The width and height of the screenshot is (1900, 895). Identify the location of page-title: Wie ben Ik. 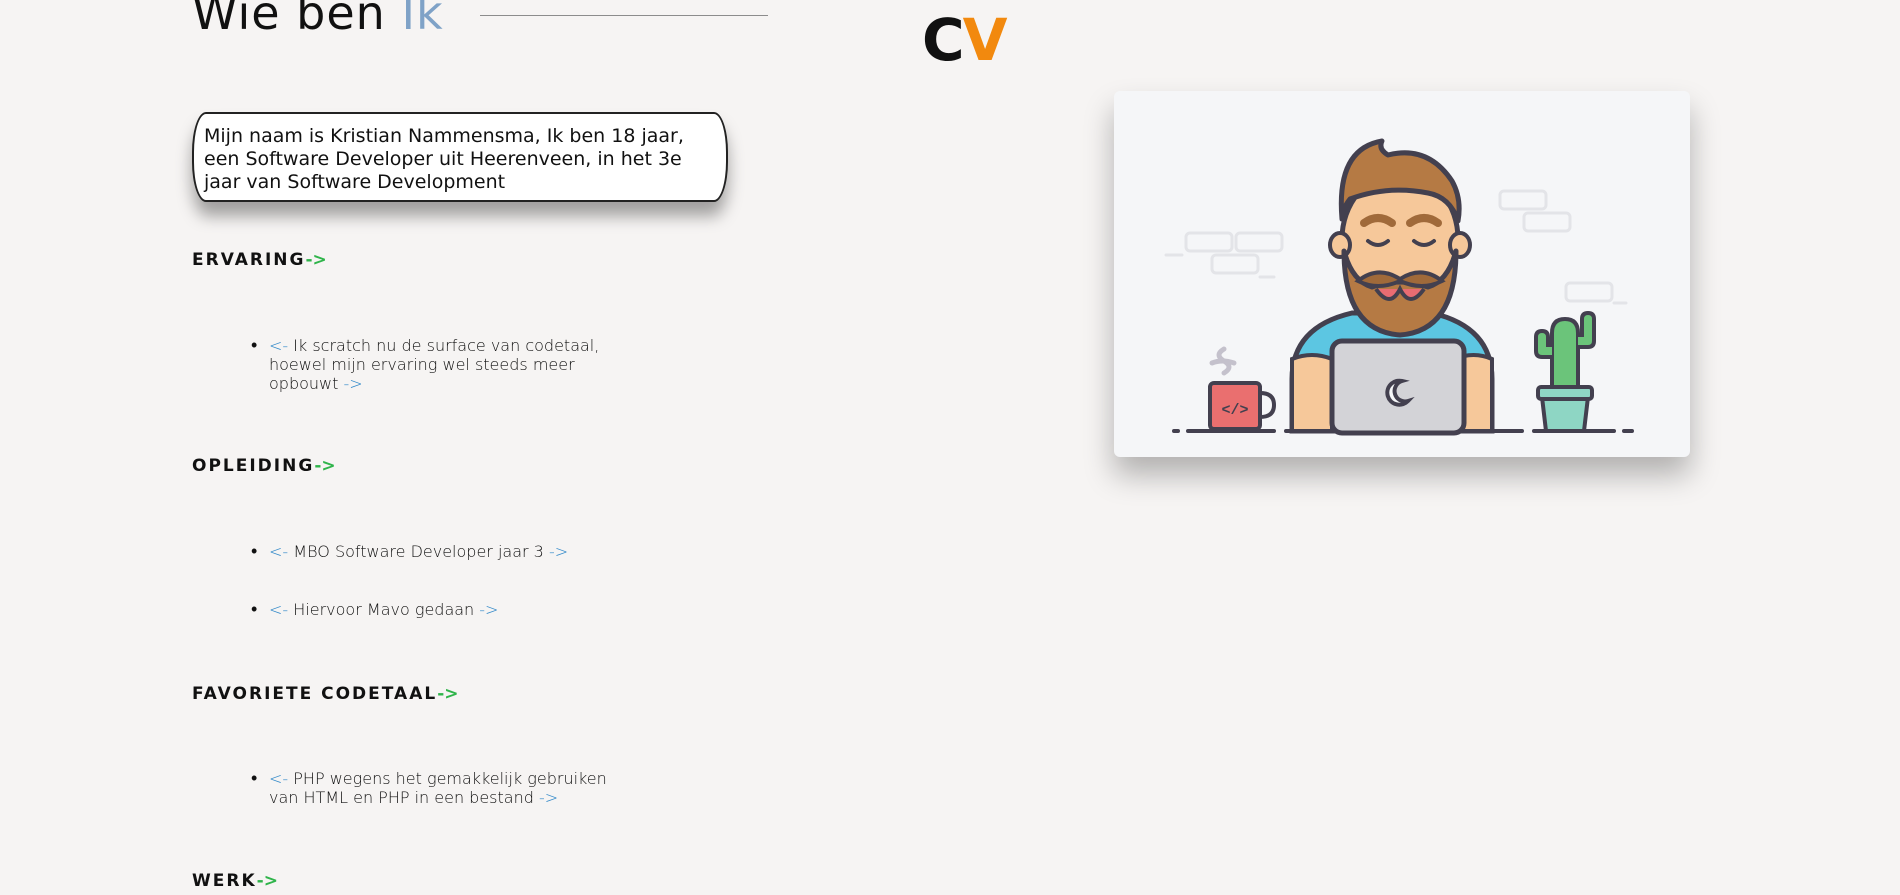
(318, 20).